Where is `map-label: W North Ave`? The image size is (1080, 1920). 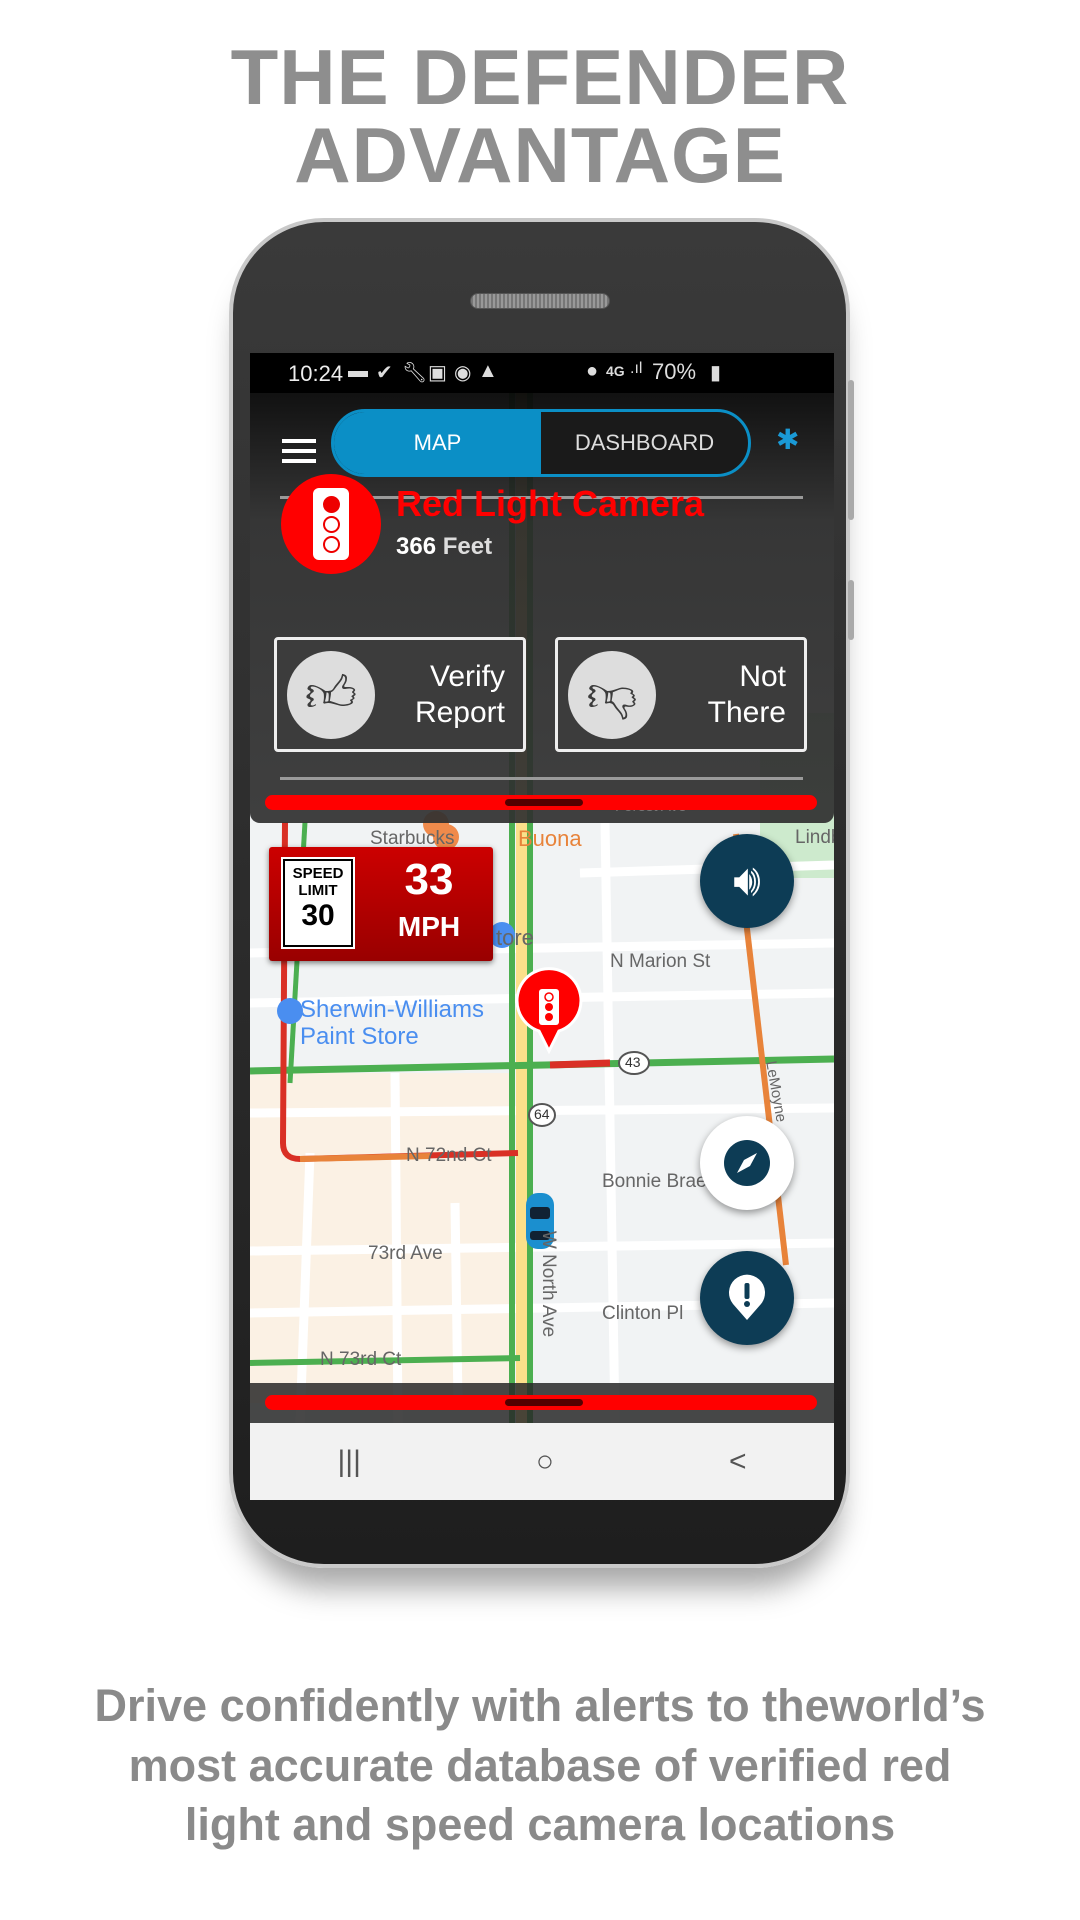 map-label: W North Ave is located at coordinates (549, 1284).